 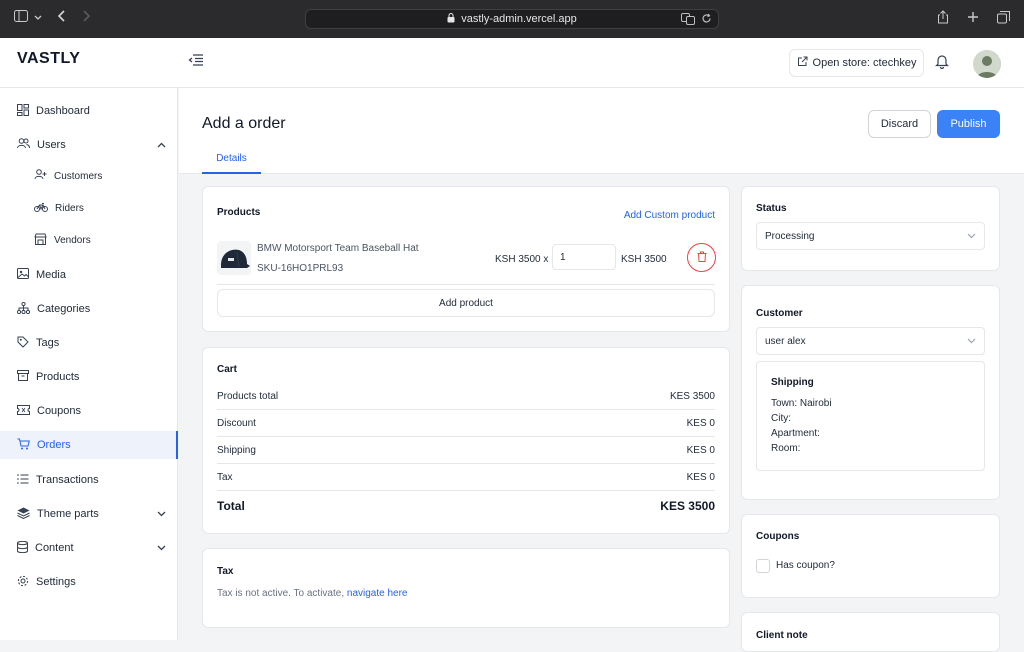 I want to click on sidebar-item-categories: Categories, so click(x=89, y=309).